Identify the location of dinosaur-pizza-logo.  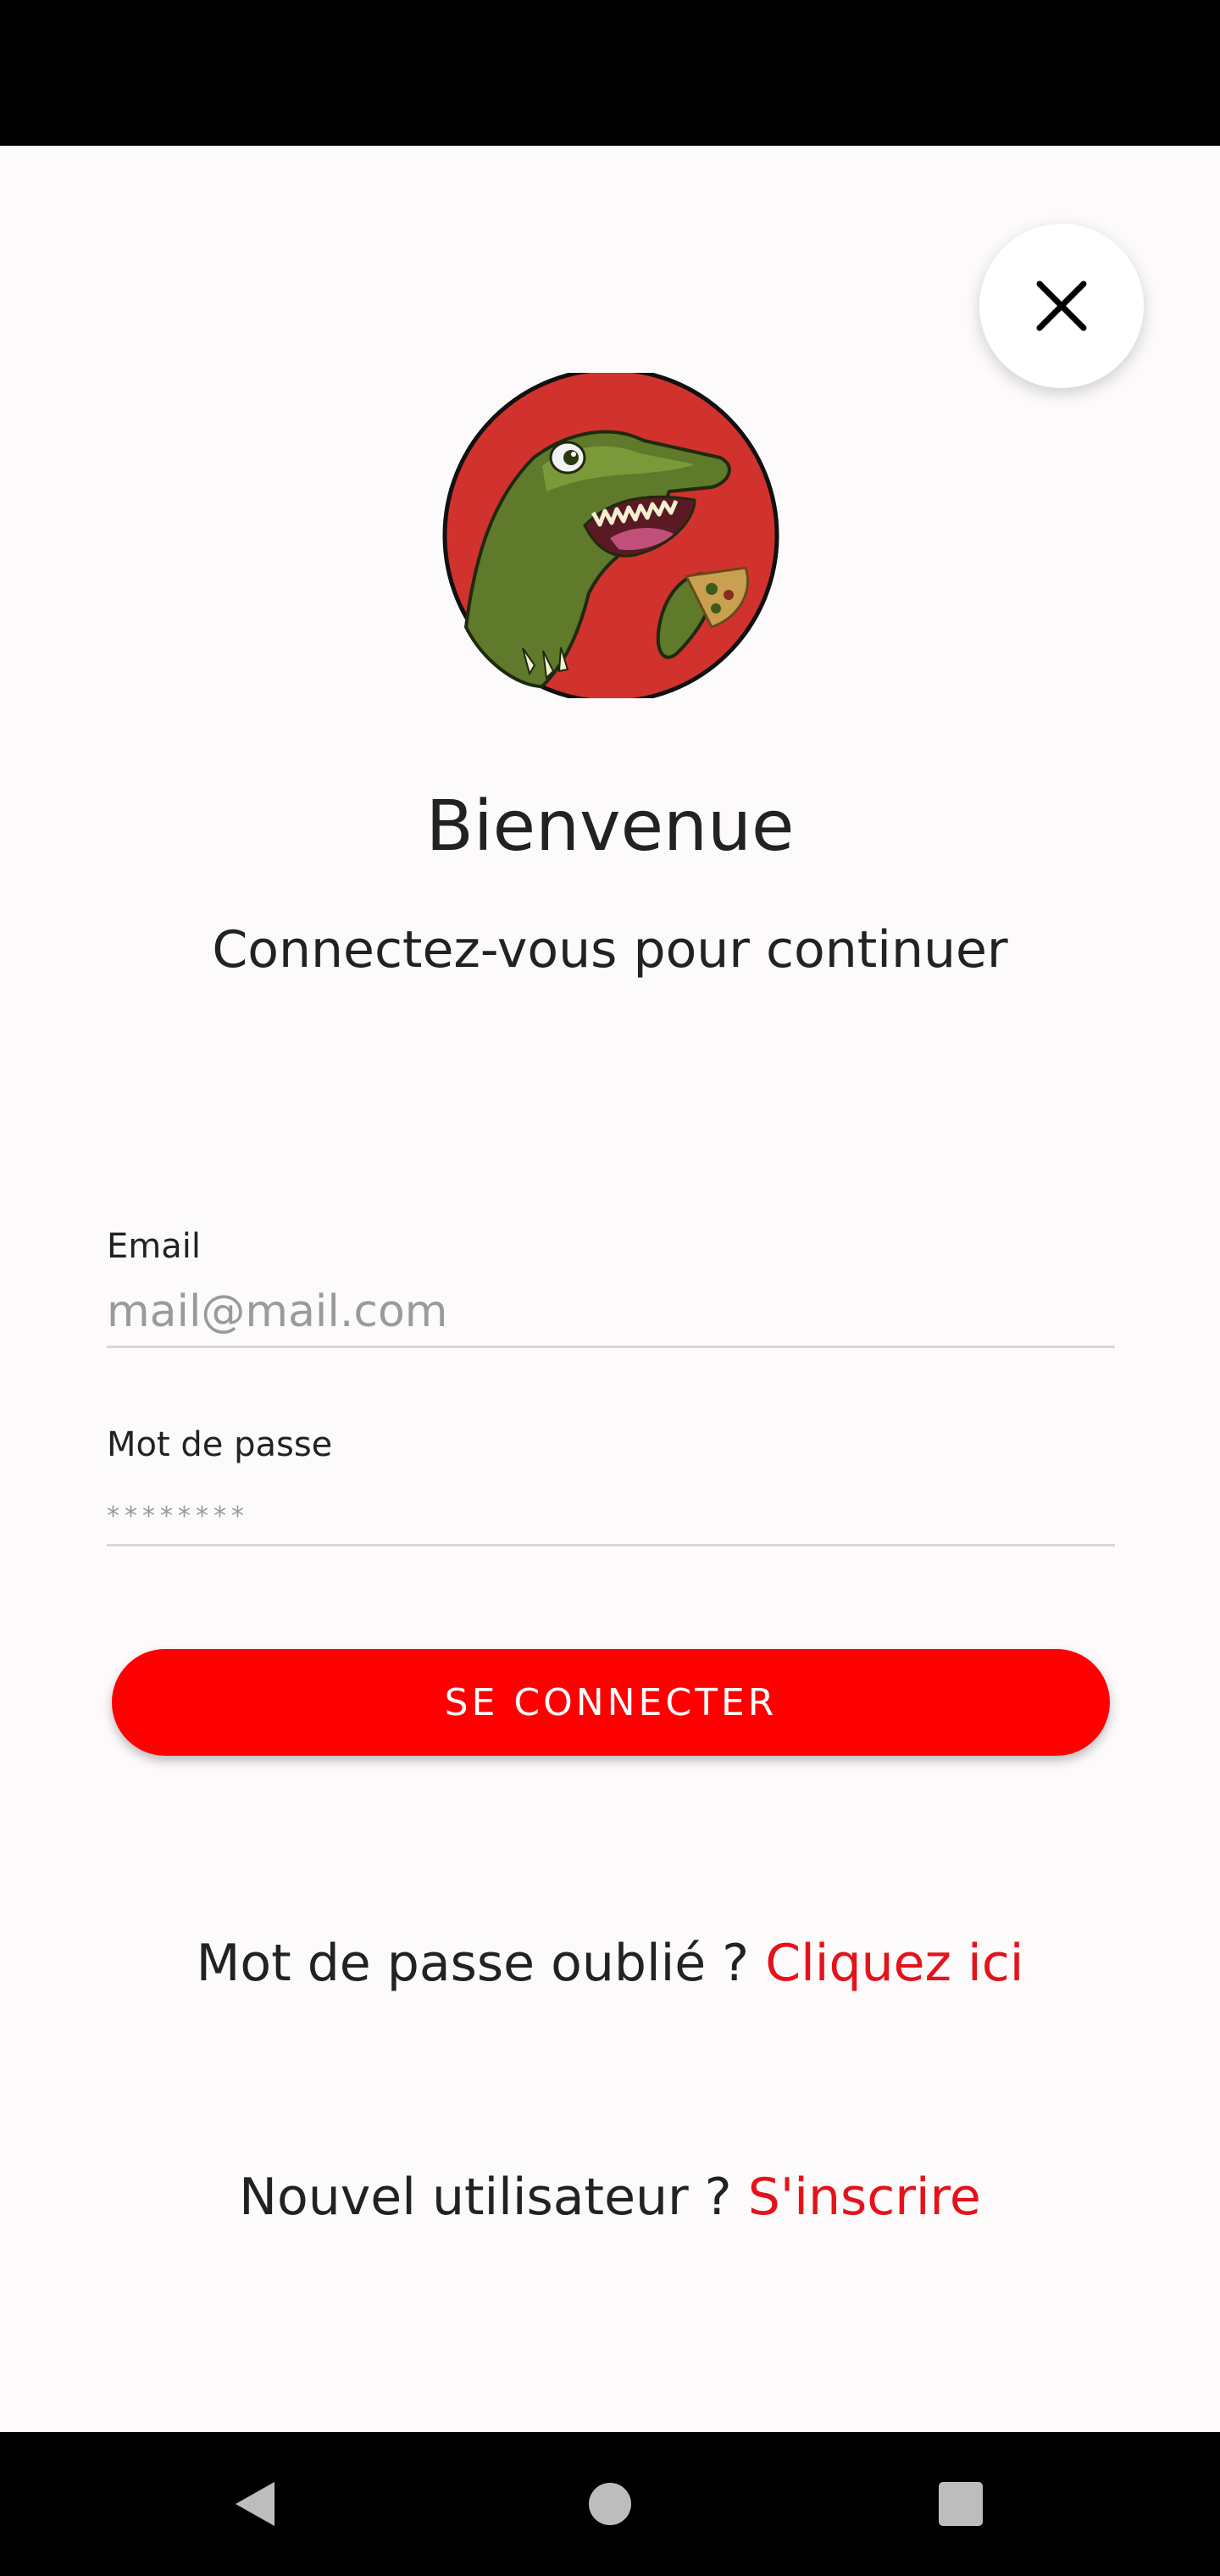
(610, 535).